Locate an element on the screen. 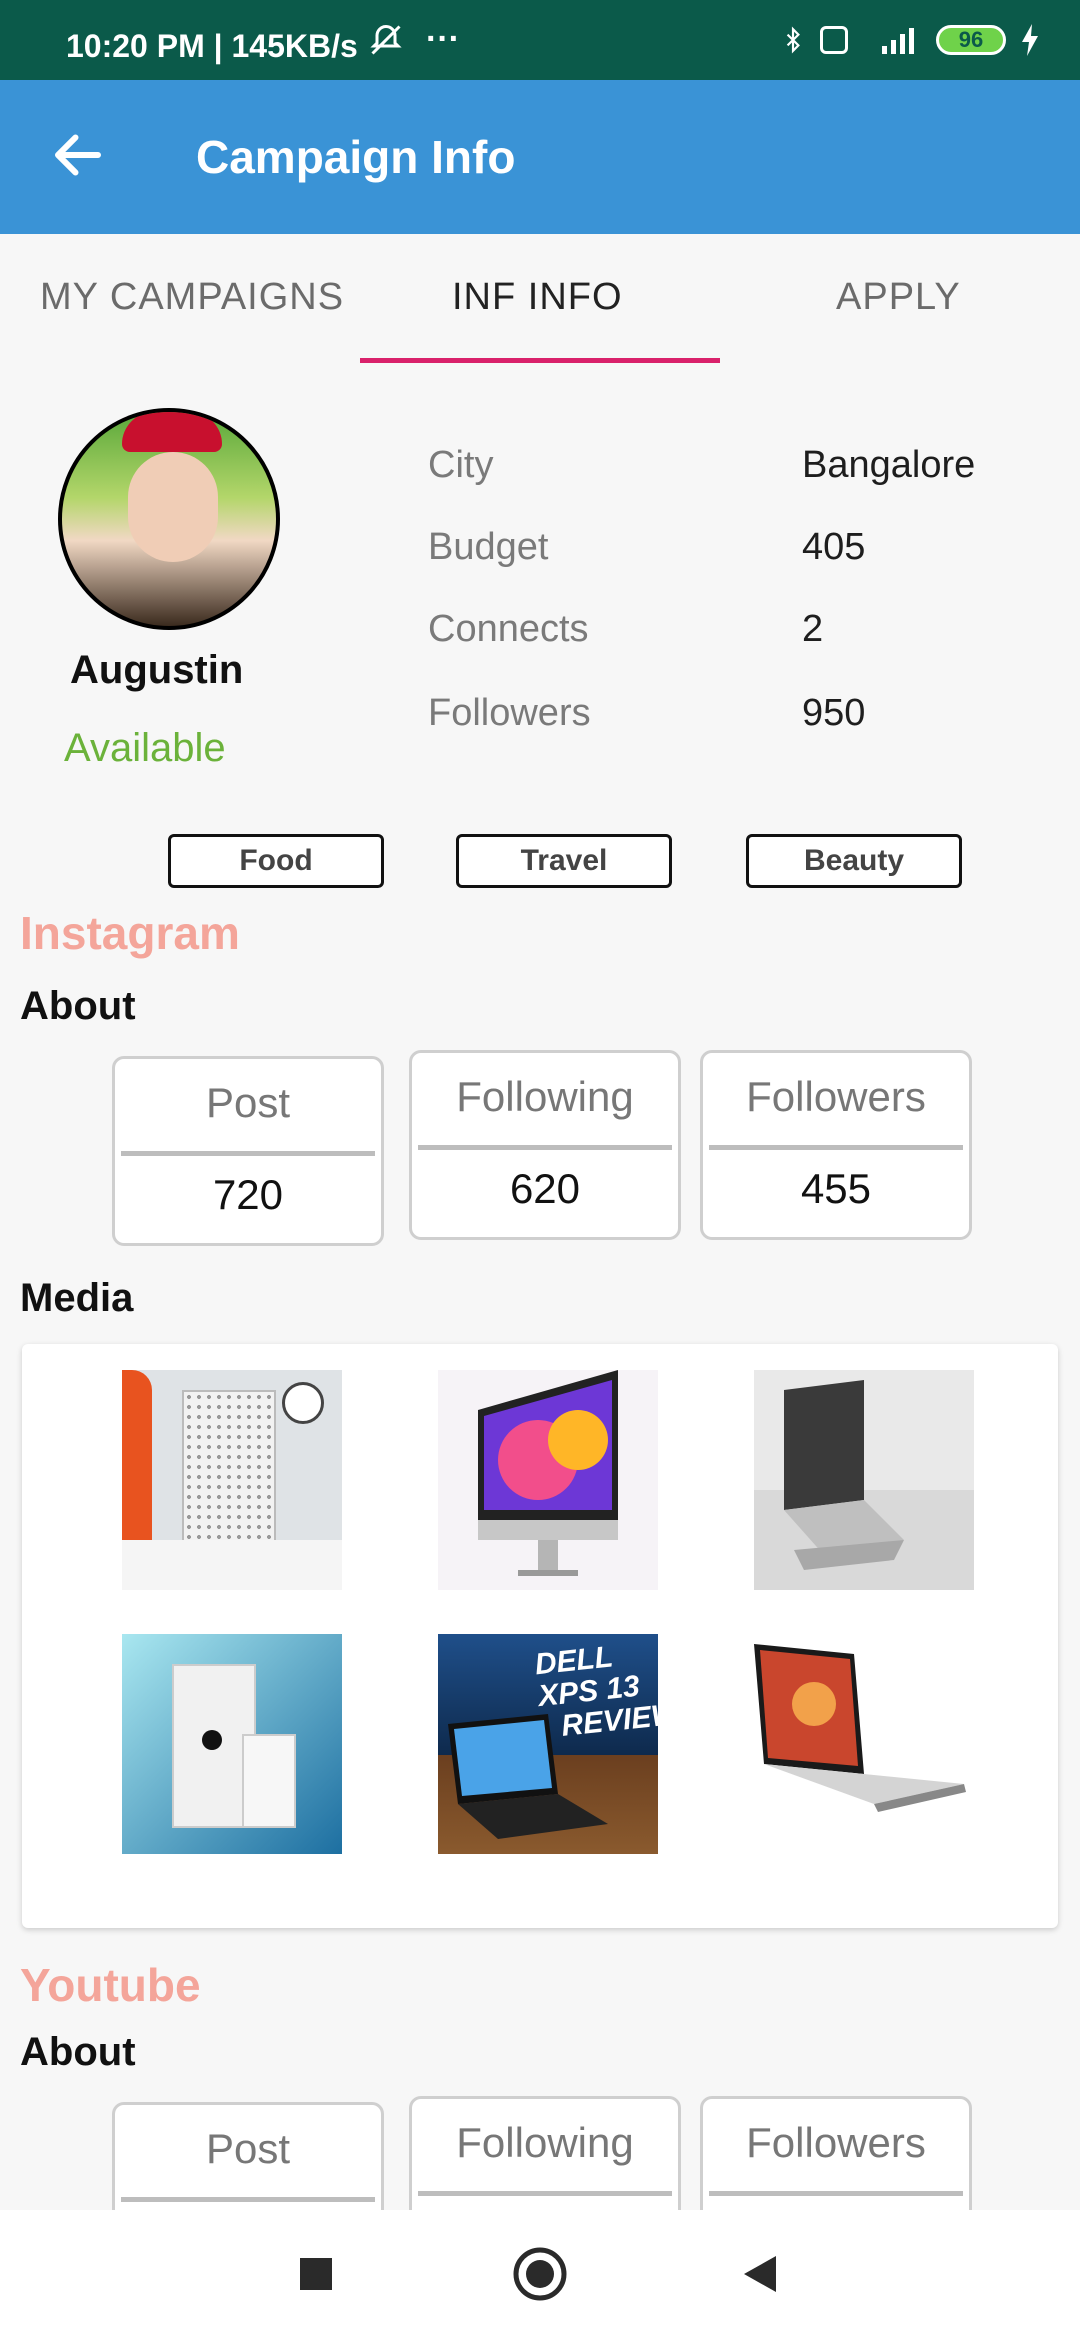 This screenshot has height=2340, width=1080. media-thumb-dell-laptop is located at coordinates (864, 1744).